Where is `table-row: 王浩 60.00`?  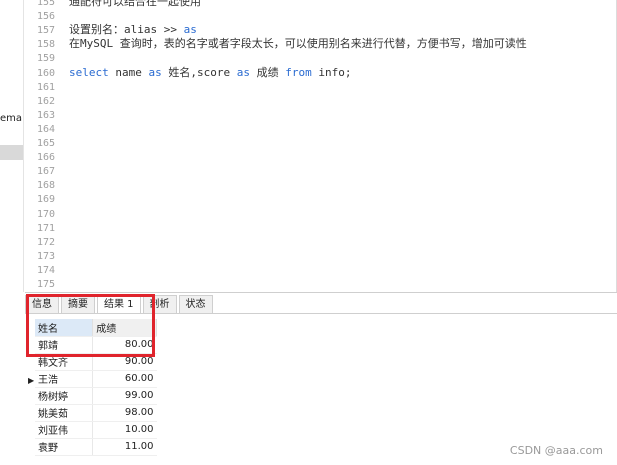
table-row: 王浩 60.00 is located at coordinates (96, 379).